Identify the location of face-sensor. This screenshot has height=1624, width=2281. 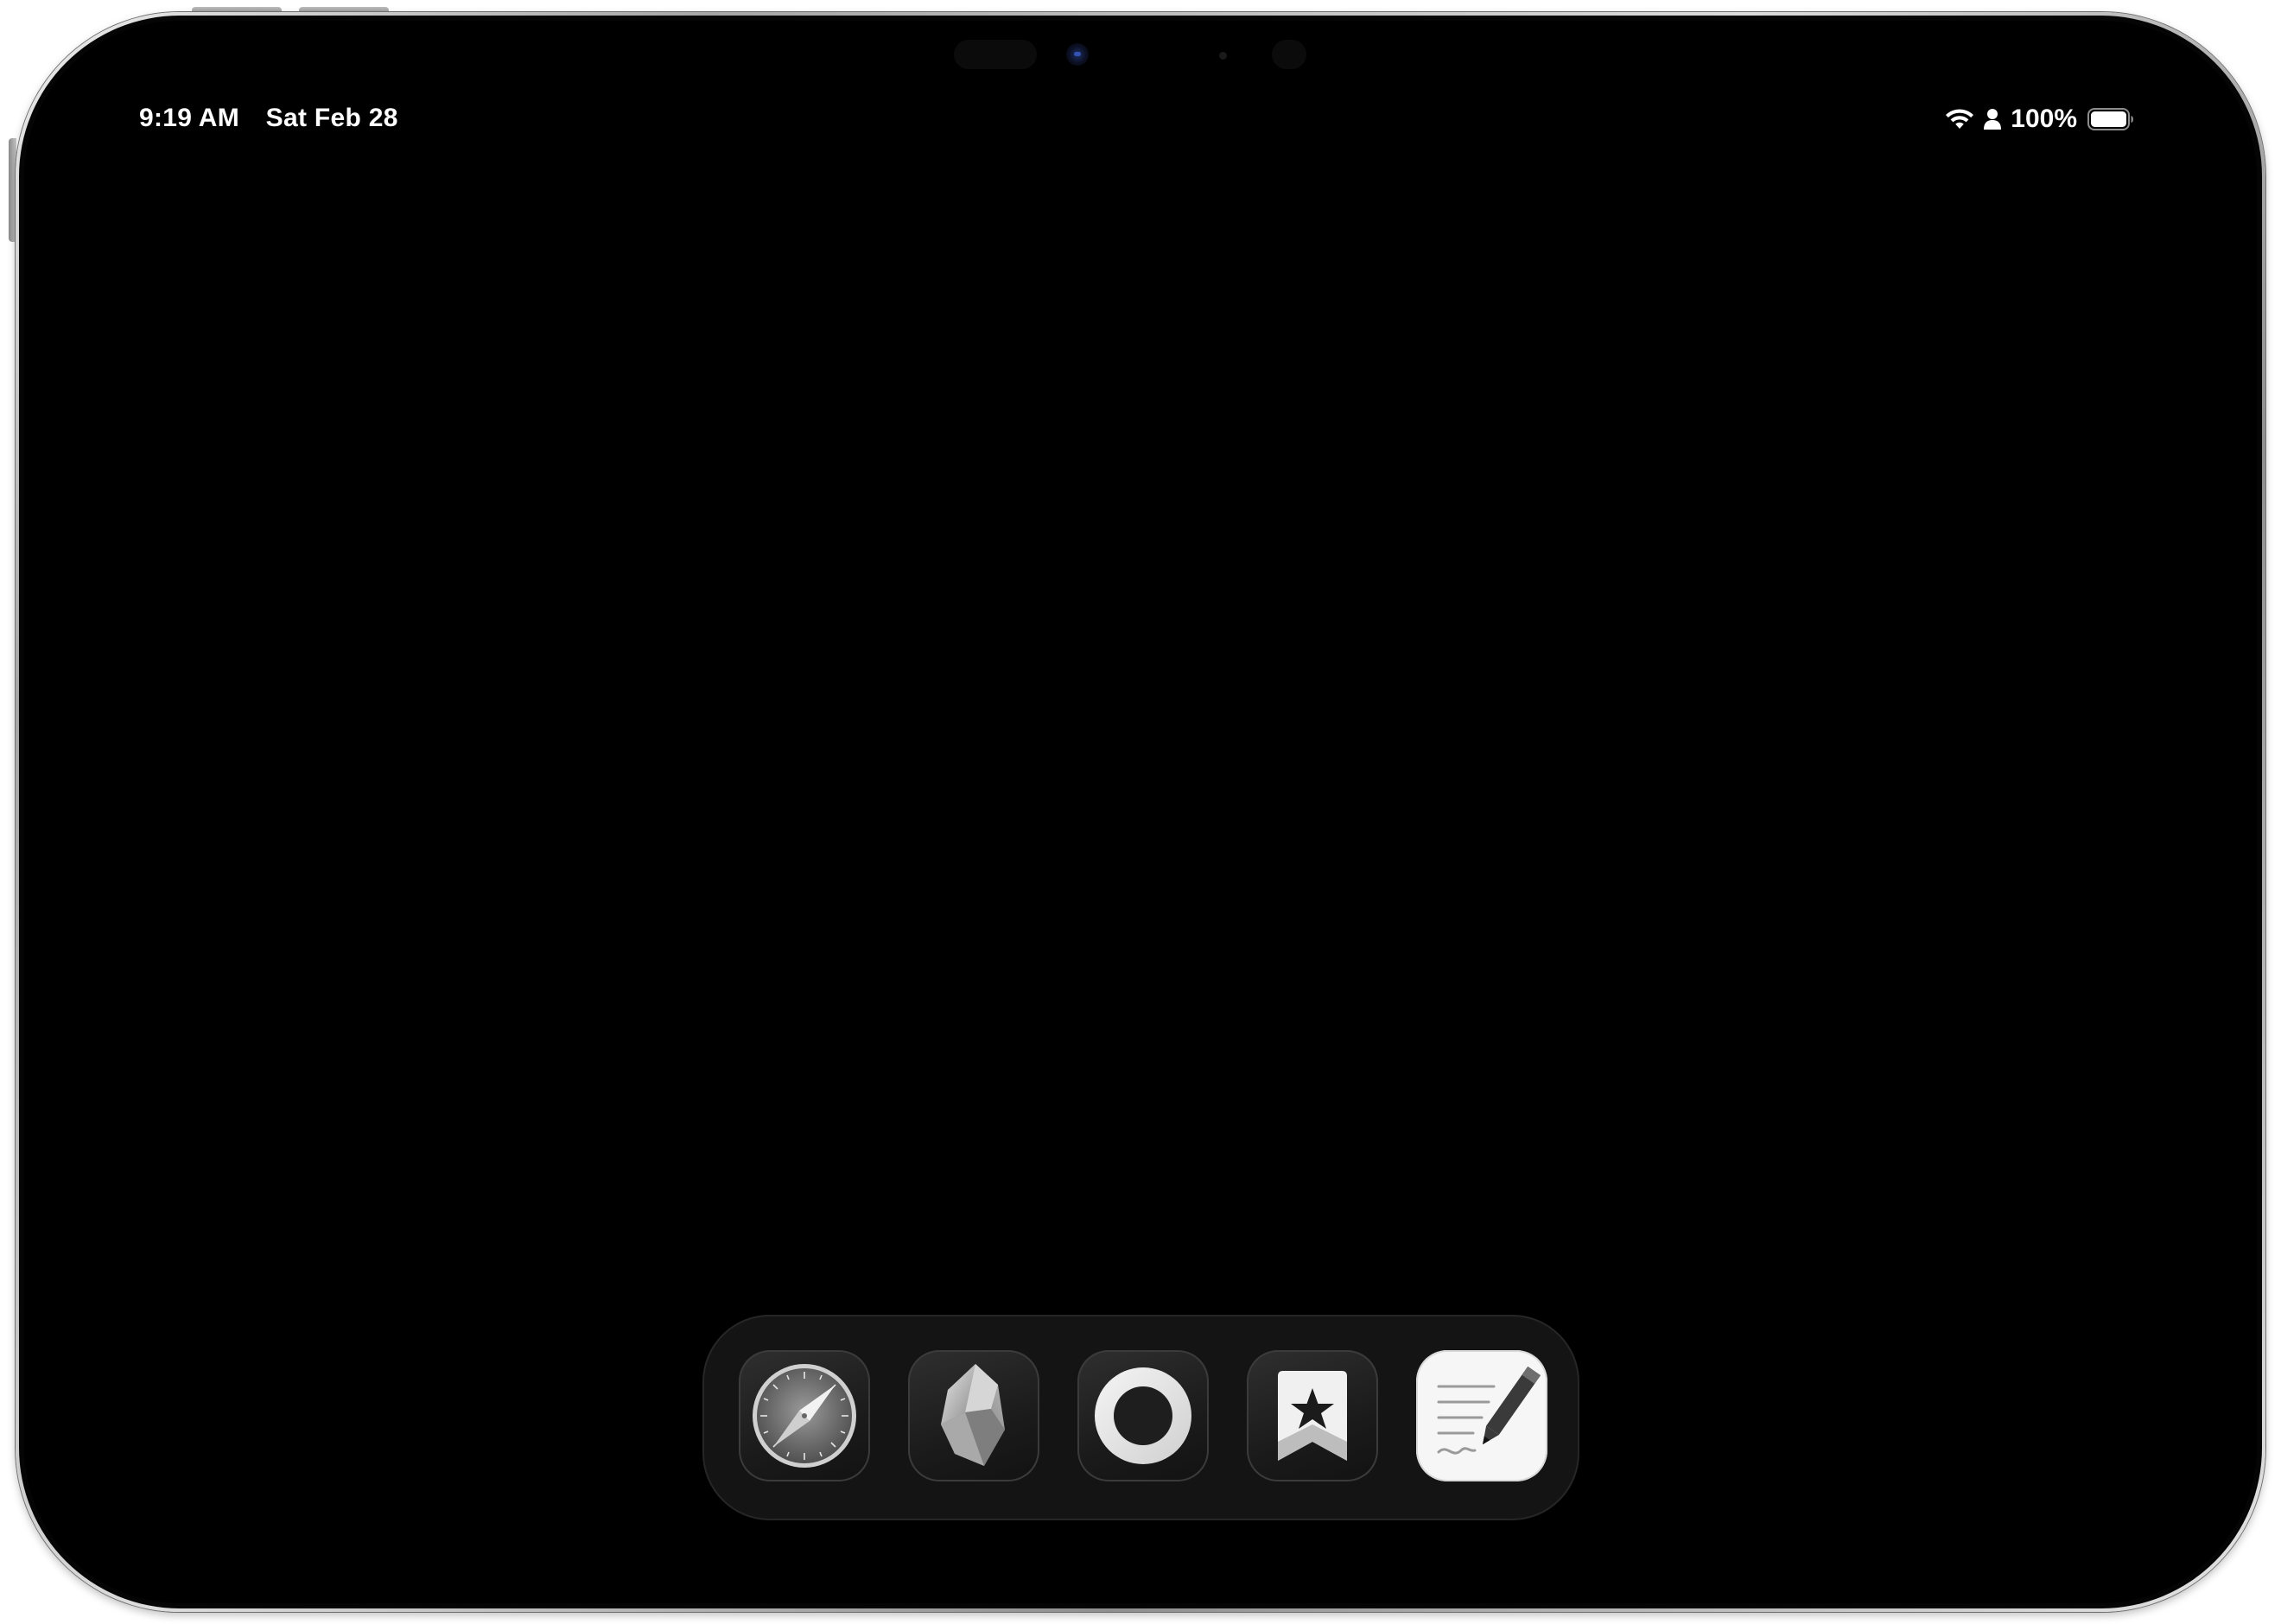
(996, 54).